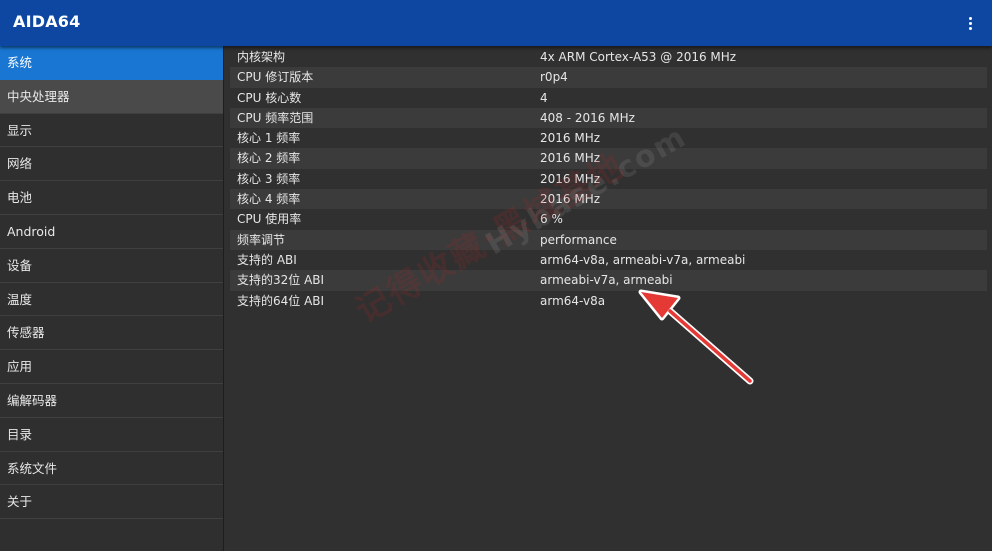 Image resolution: width=992 pixels, height=551 pixels. Describe the element at coordinates (554, 77) in the screenshot. I see `detail-value: r0p4` at that location.